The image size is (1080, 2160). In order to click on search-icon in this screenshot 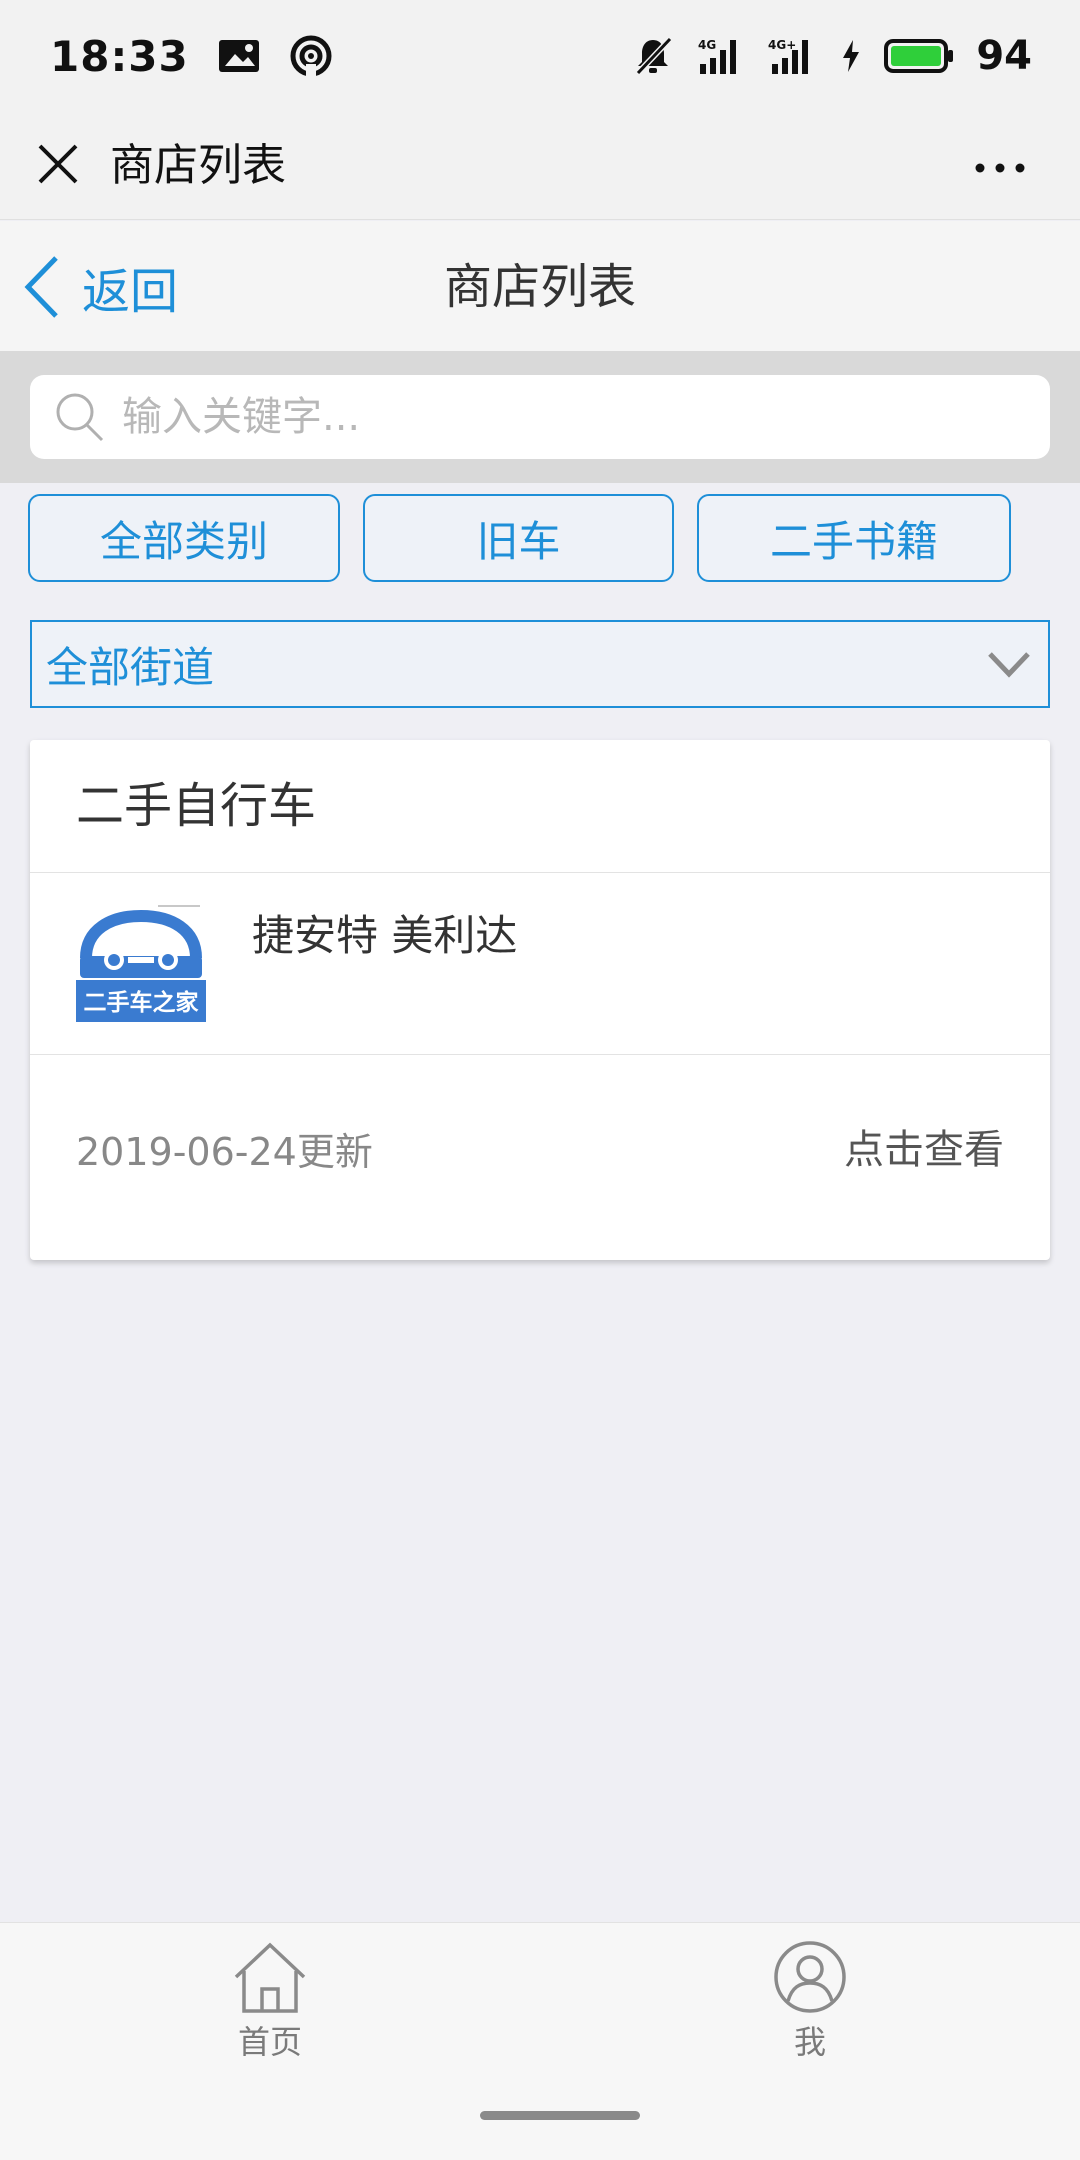, I will do `click(80, 417)`.